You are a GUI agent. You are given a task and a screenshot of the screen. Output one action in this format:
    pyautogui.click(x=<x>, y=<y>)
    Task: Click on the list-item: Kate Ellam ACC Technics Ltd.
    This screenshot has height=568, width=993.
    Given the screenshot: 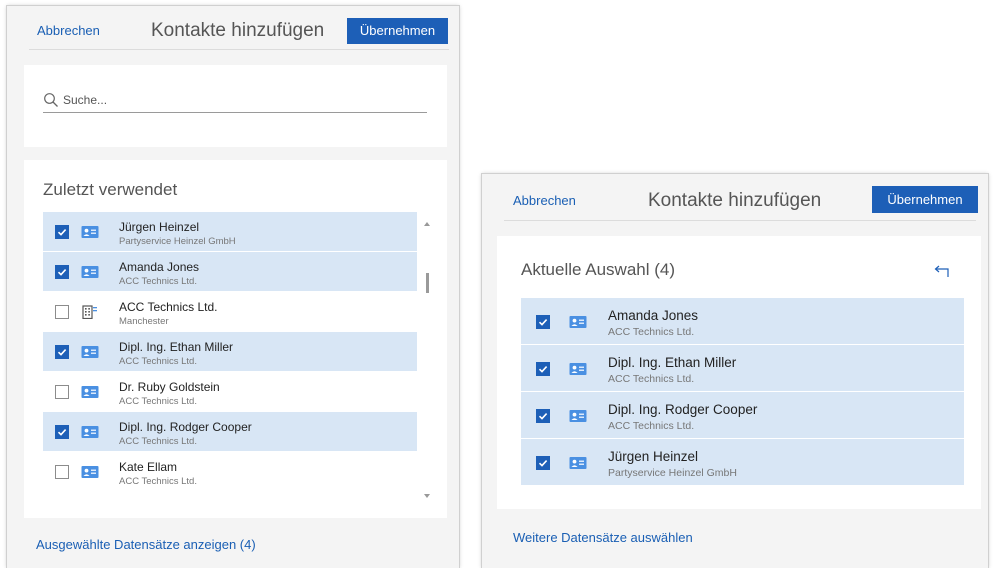 What is the action you would take?
    pyautogui.click(x=230, y=472)
    